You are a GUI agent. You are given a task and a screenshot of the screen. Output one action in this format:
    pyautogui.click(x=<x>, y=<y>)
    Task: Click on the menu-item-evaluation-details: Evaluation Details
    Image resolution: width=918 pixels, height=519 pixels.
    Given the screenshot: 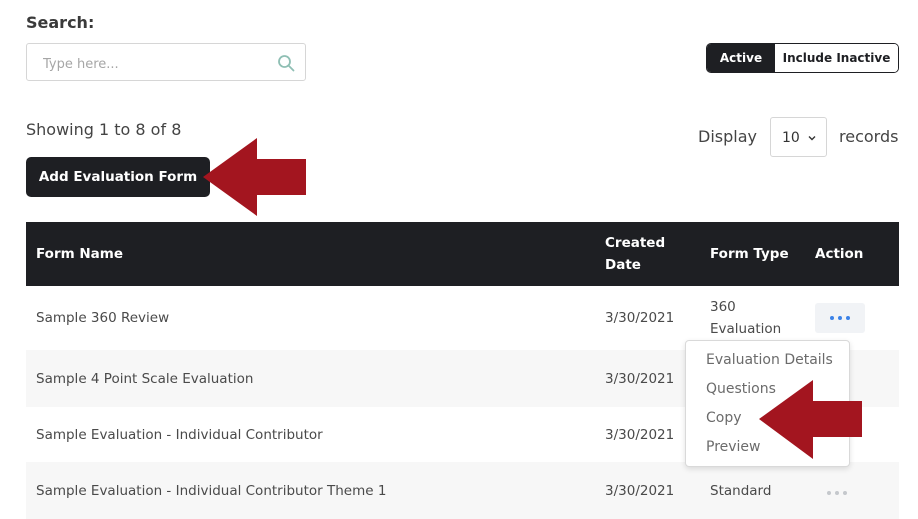 What is the action you would take?
    pyautogui.click(x=769, y=360)
    